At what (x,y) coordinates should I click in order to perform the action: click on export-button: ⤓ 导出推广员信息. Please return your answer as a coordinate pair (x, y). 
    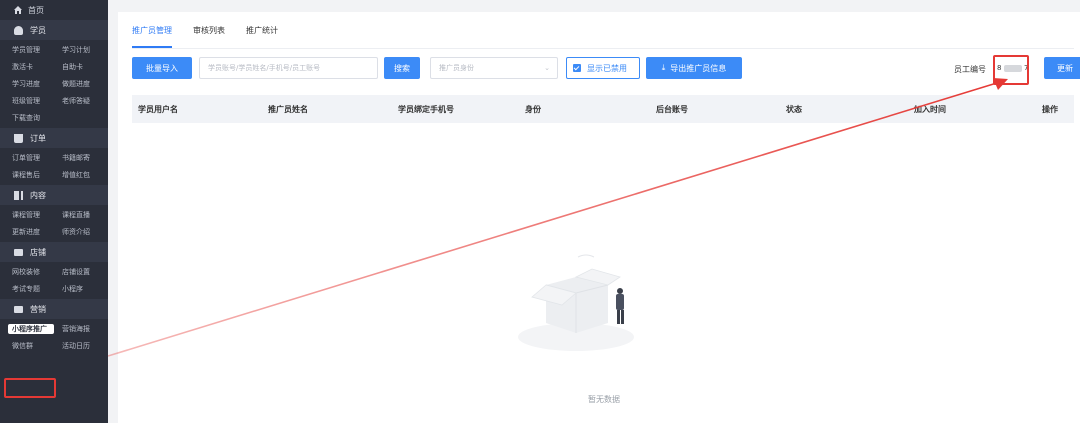
    Looking at the image, I should click on (694, 68).